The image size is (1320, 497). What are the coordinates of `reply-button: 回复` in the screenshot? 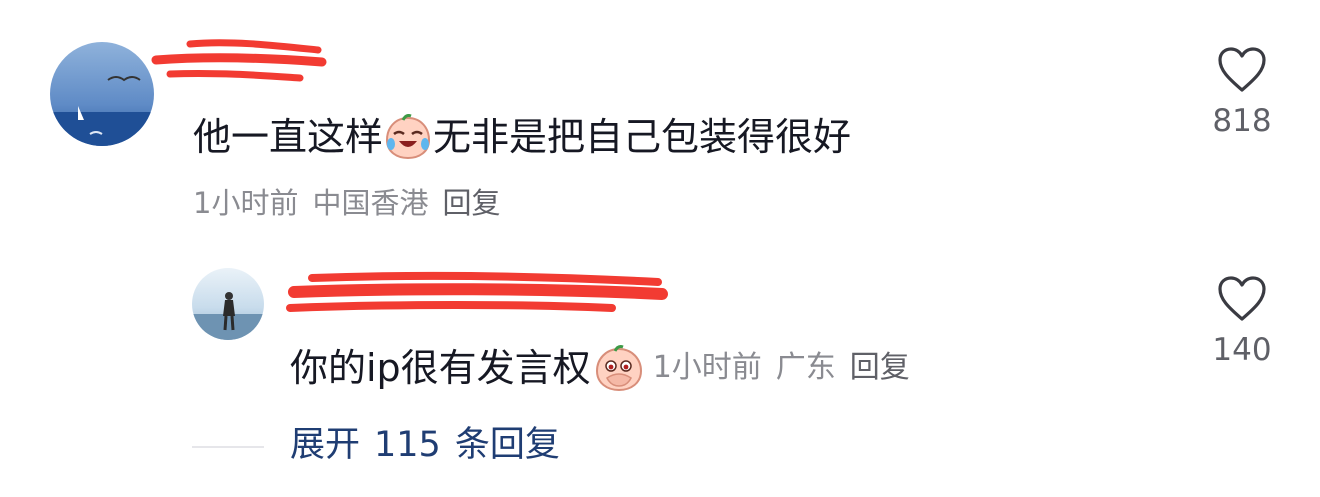 It's located at (471, 203).